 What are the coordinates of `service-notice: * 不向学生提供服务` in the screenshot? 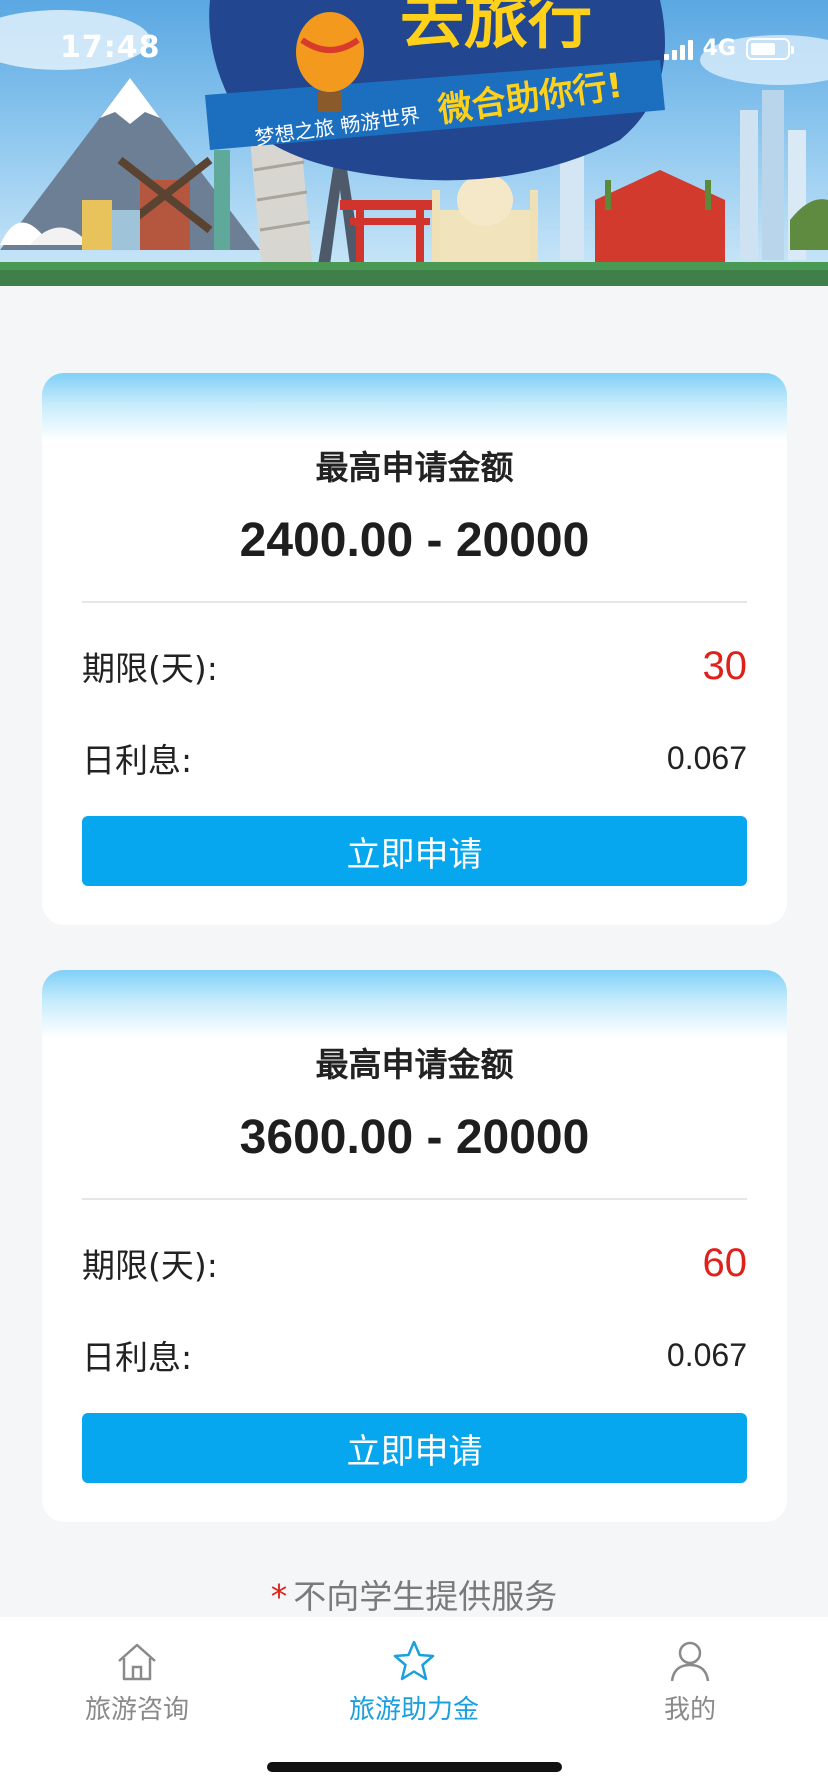 It's located at (414, 1594).